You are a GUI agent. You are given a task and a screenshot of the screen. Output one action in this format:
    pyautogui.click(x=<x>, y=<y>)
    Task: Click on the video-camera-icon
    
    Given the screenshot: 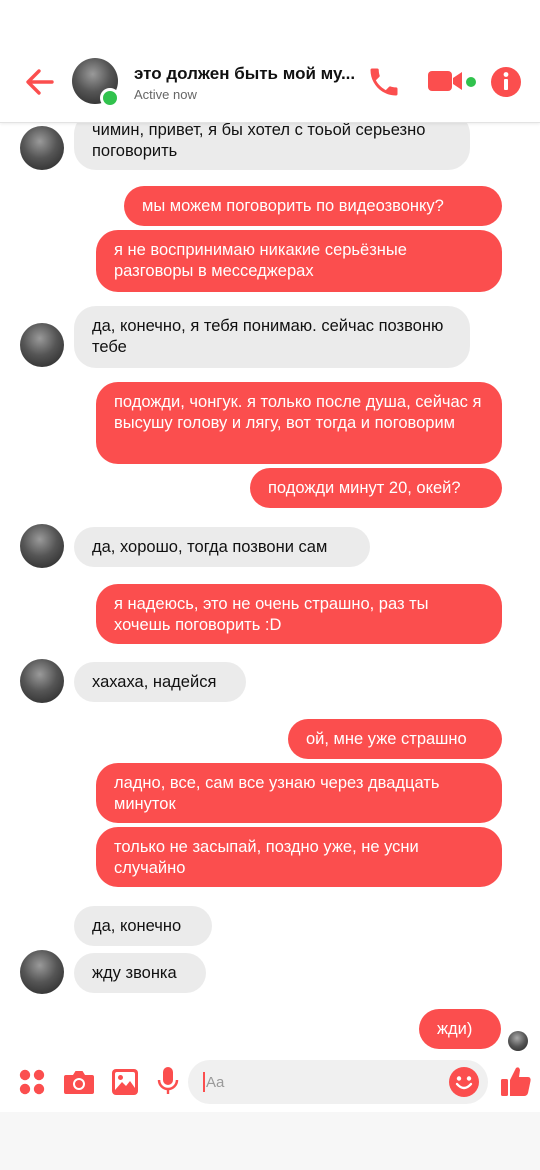 What is the action you would take?
    pyautogui.click(x=446, y=81)
    